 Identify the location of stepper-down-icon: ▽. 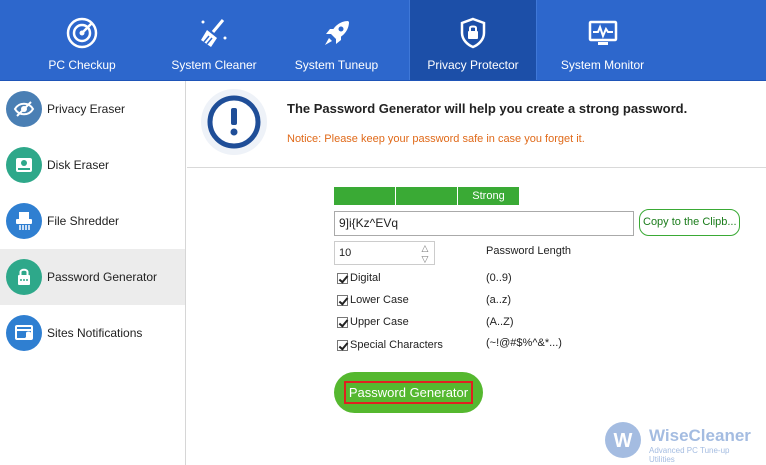
(425, 259).